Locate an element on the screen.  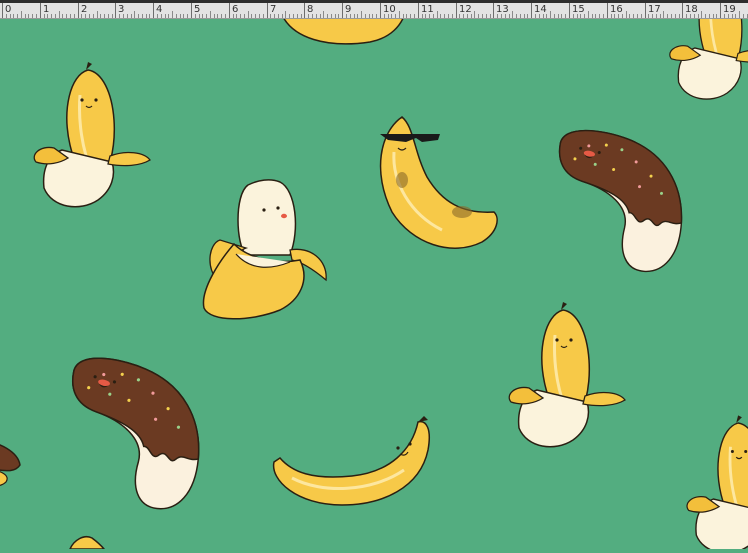
ruler-label: 12 is located at coordinates (465, 9).